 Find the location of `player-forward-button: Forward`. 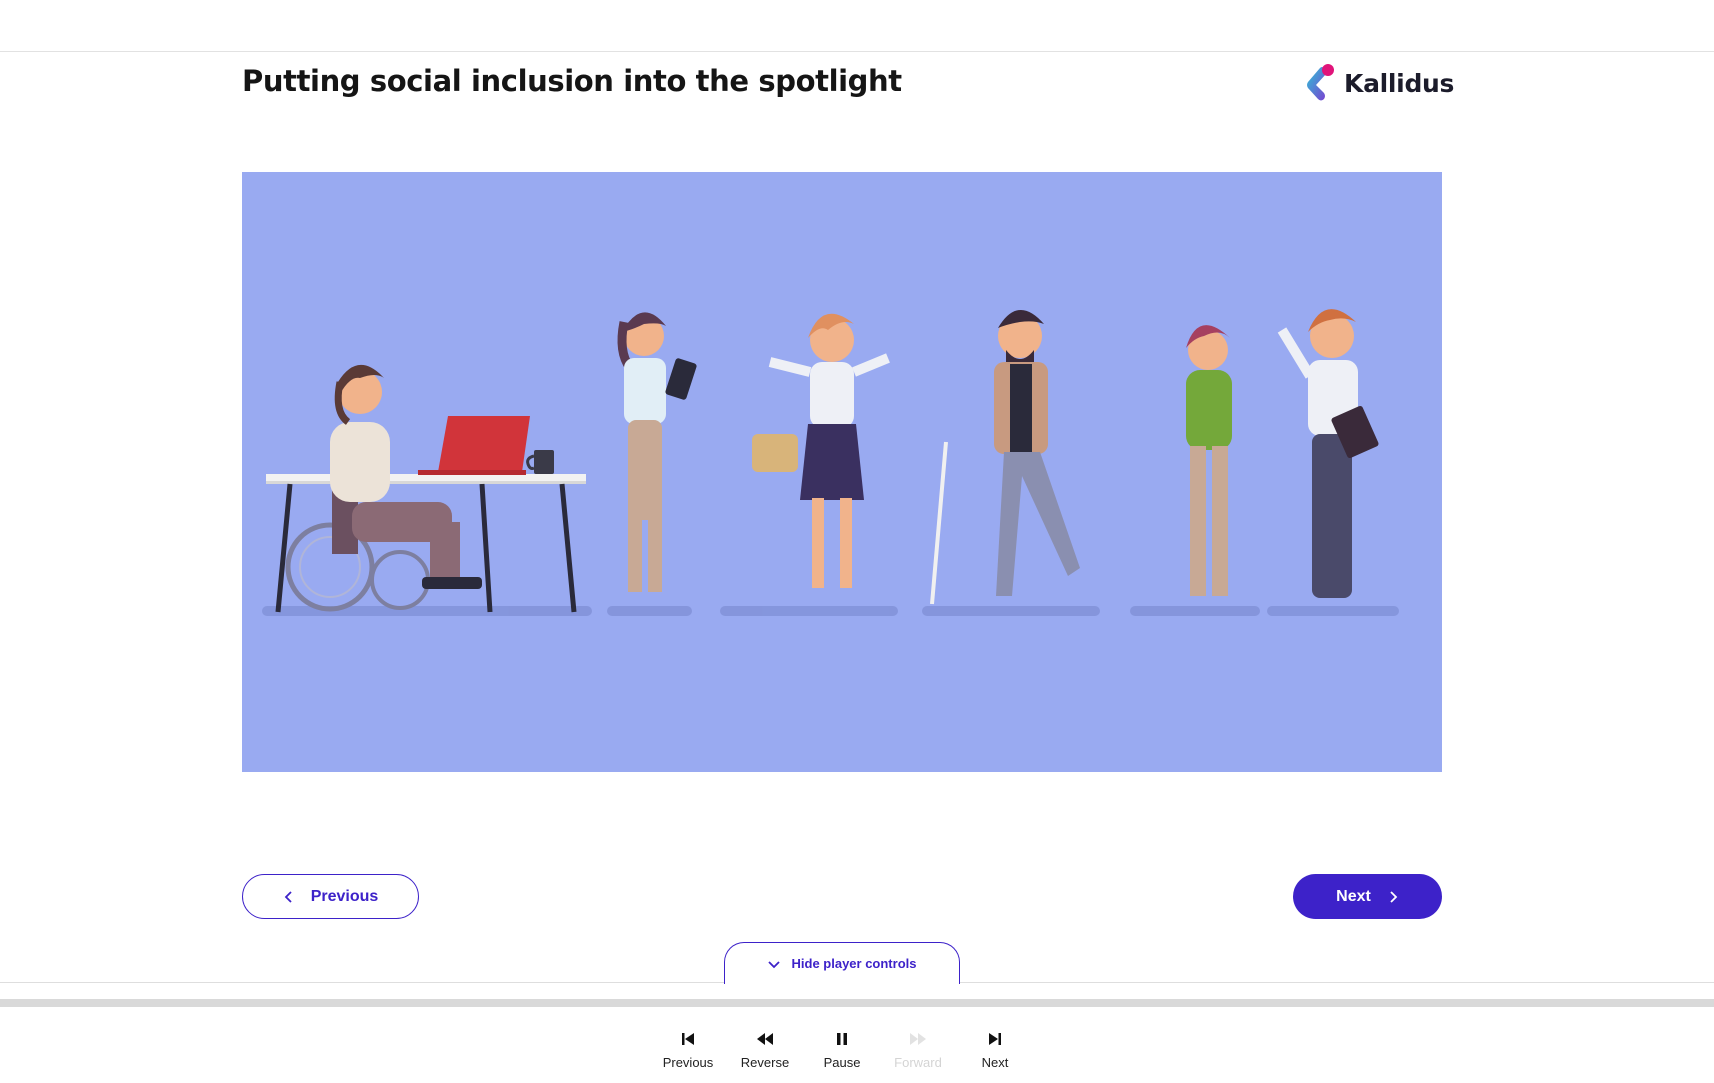

player-forward-button: Forward is located at coordinates (918, 1050).